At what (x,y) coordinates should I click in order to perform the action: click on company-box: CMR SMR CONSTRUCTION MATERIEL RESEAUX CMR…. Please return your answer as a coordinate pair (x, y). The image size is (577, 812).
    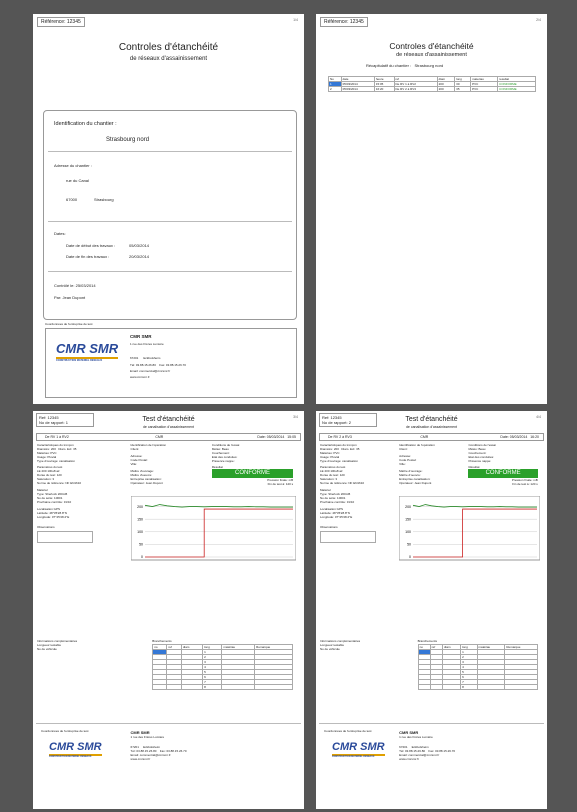
    Looking at the image, I should click on (171, 363).